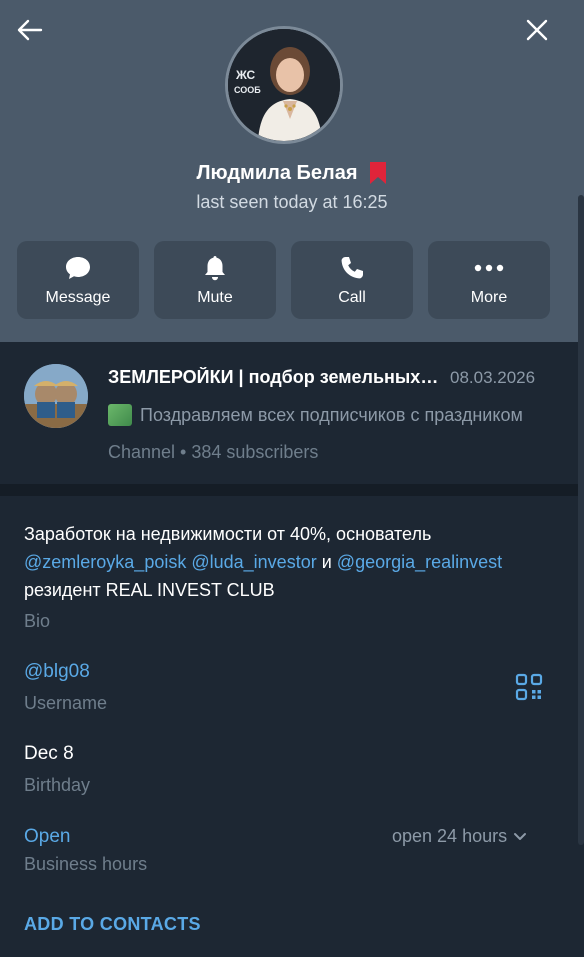  What do you see at coordinates (275, 377) in the screenshot?
I see `channel-title: ЗЕМЛЕРОЙКИ | подбор земельных участков` at bounding box center [275, 377].